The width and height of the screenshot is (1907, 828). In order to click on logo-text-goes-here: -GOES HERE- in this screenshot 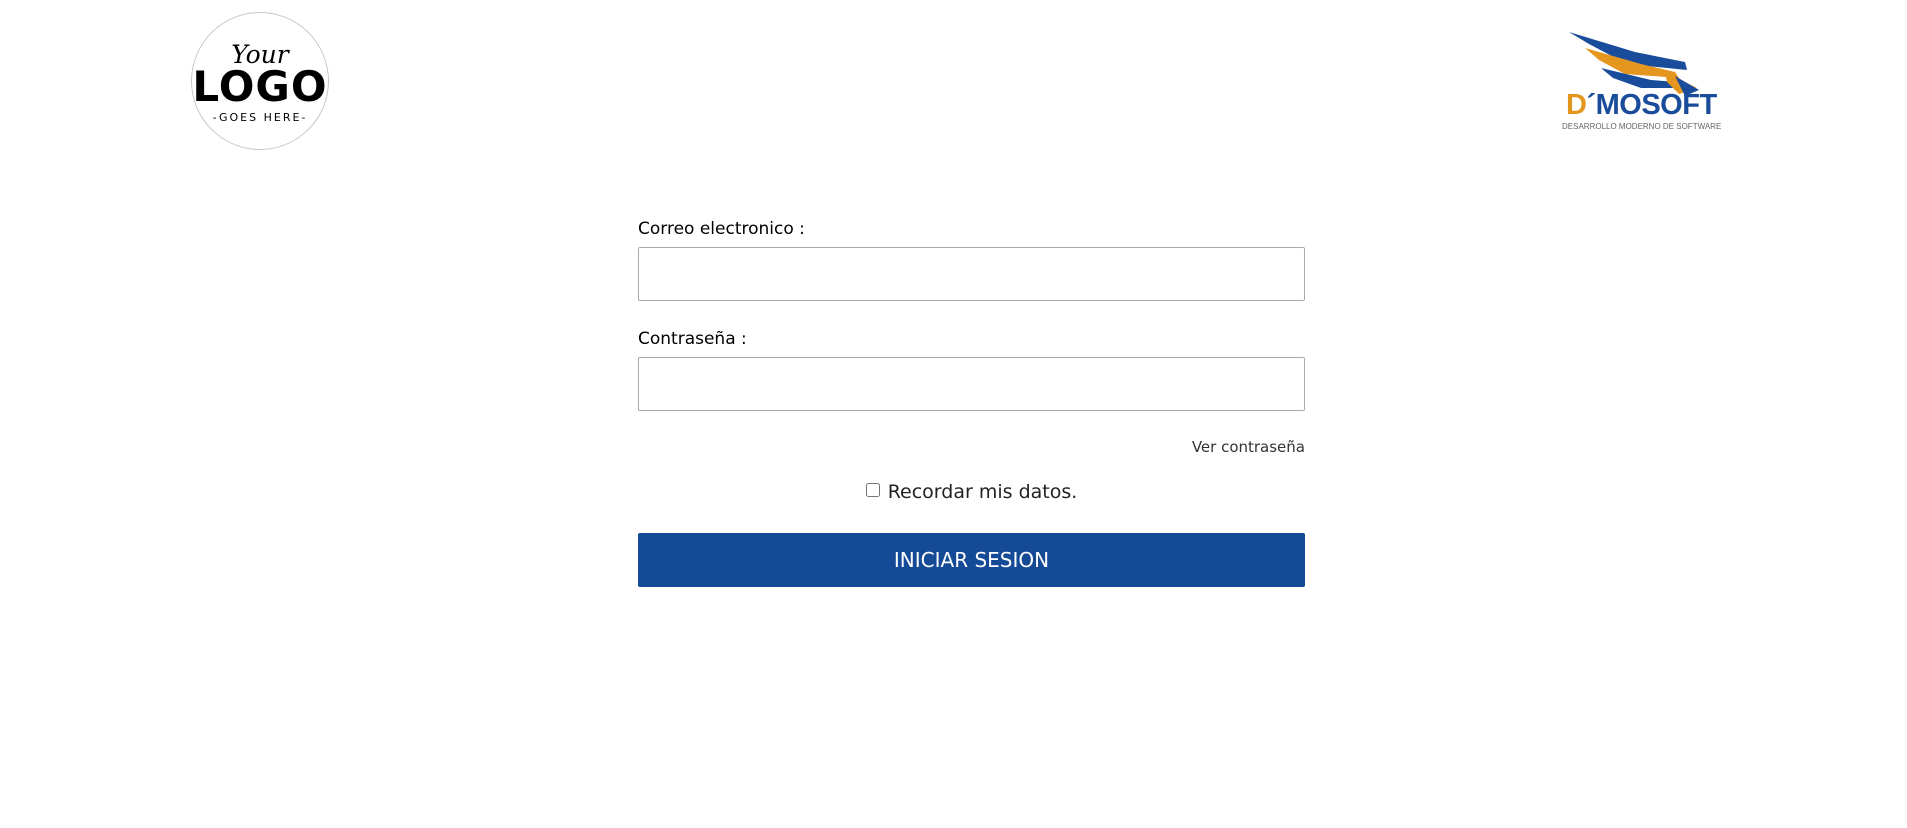, I will do `click(260, 117)`.